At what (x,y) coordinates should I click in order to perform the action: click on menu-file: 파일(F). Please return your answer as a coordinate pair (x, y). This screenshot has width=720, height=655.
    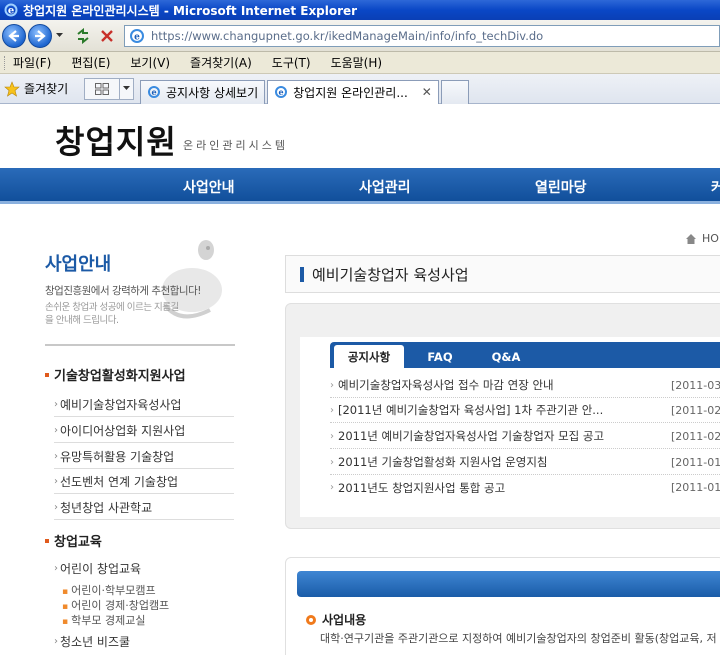
    Looking at the image, I should click on (32, 62).